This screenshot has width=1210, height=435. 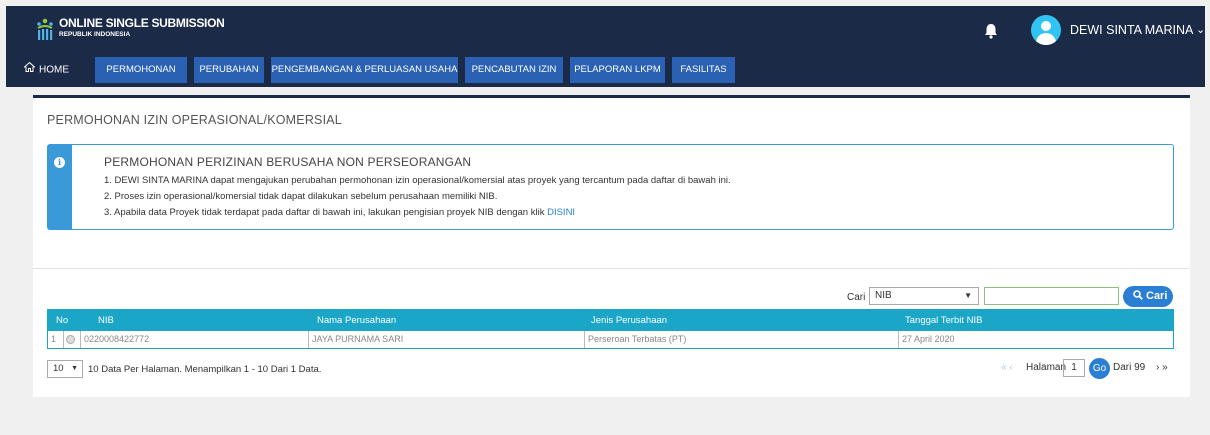 What do you see at coordinates (703, 70) in the screenshot?
I see `nav-item-fasilitas: FASILITAS` at bounding box center [703, 70].